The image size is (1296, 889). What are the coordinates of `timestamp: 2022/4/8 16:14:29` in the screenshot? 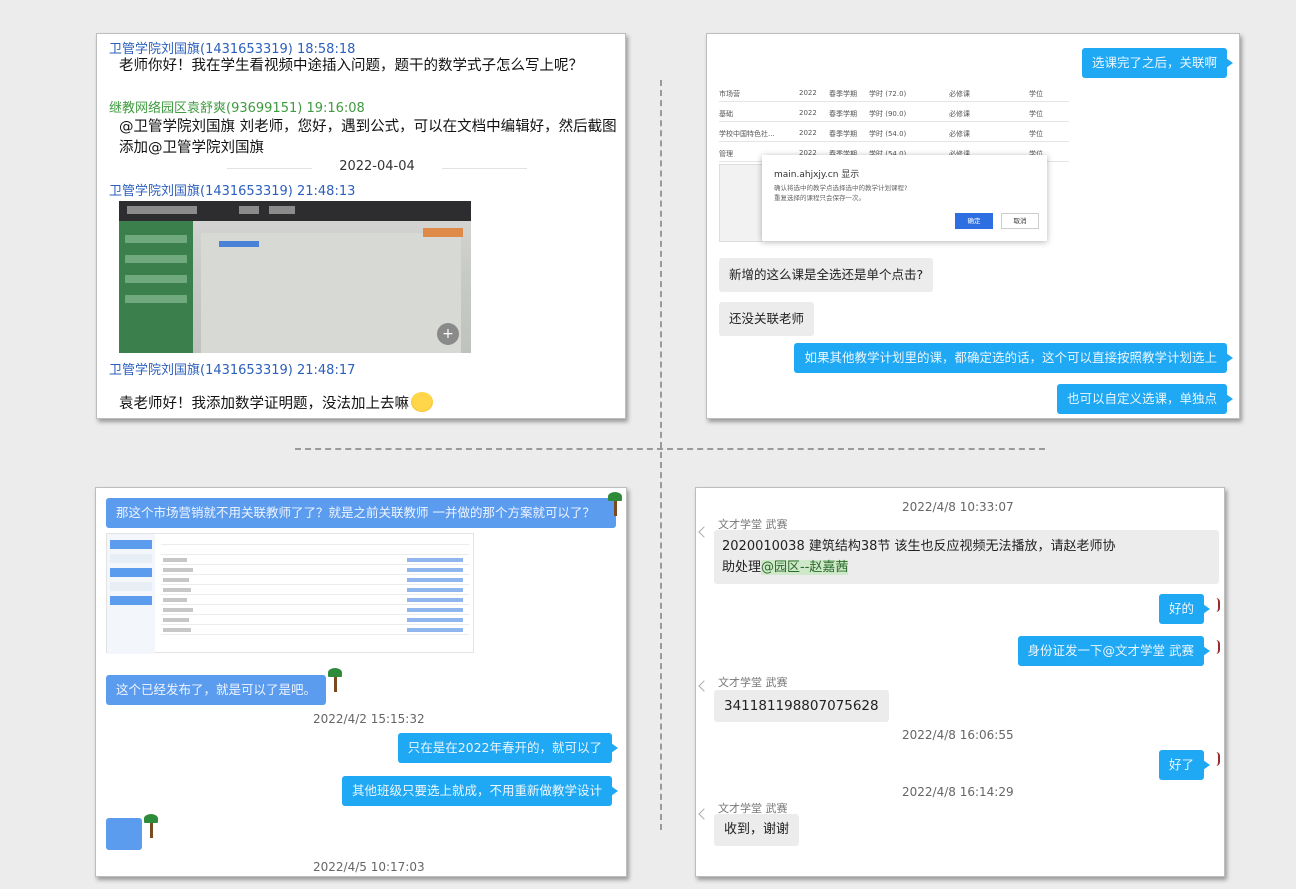 It's located at (958, 792).